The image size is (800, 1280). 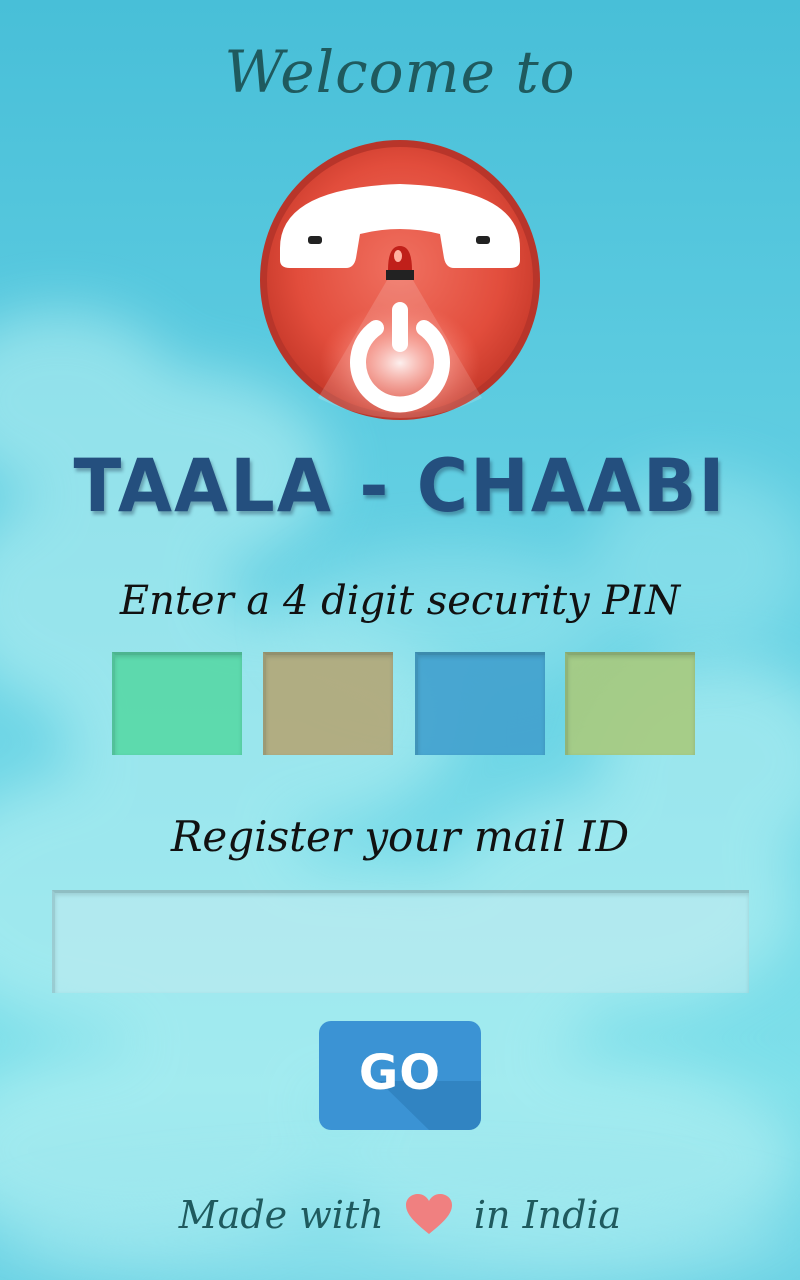 What do you see at coordinates (428, 1214) in the screenshot?
I see `heart-icon` at bounding box center [428, 1214].